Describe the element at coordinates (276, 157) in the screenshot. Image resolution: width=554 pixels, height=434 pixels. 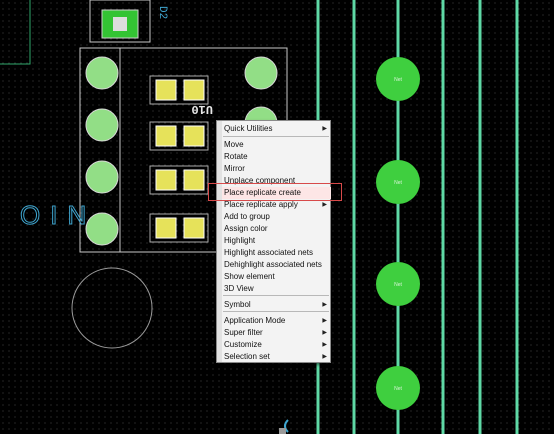
I see `menu-item-rotate: Rotate` at that location.